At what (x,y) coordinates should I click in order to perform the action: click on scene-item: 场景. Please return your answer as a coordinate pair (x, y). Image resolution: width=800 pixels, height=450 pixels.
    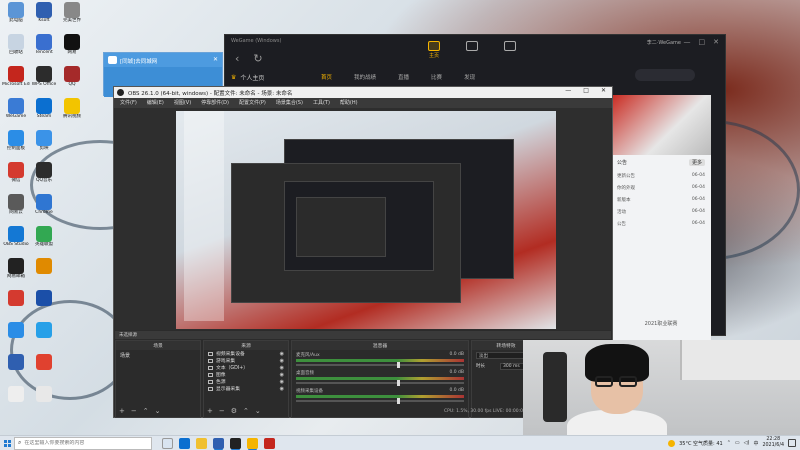
    Looking at the image, I should click on (158, 355).